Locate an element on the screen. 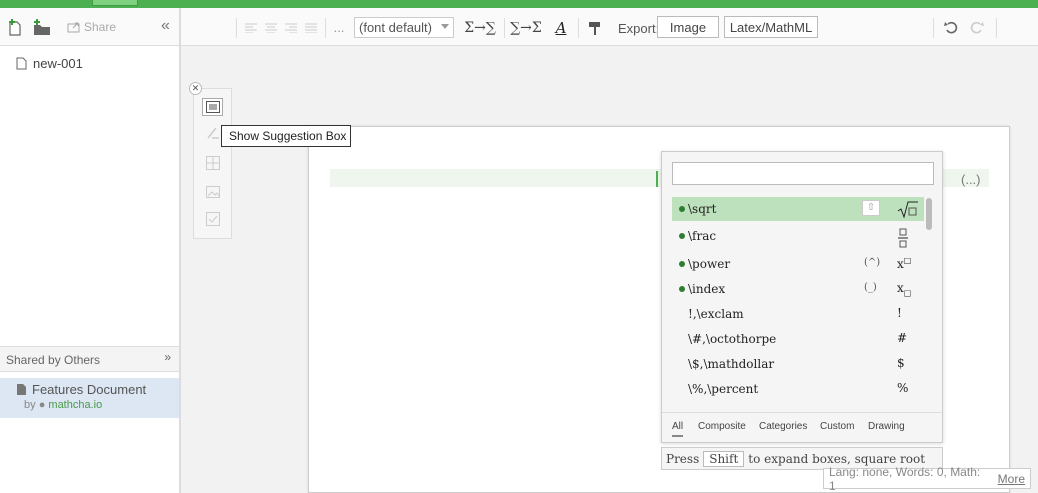 This screenshot has width=1038, height=493. share-button: Share is located at coordinates (91, 27).